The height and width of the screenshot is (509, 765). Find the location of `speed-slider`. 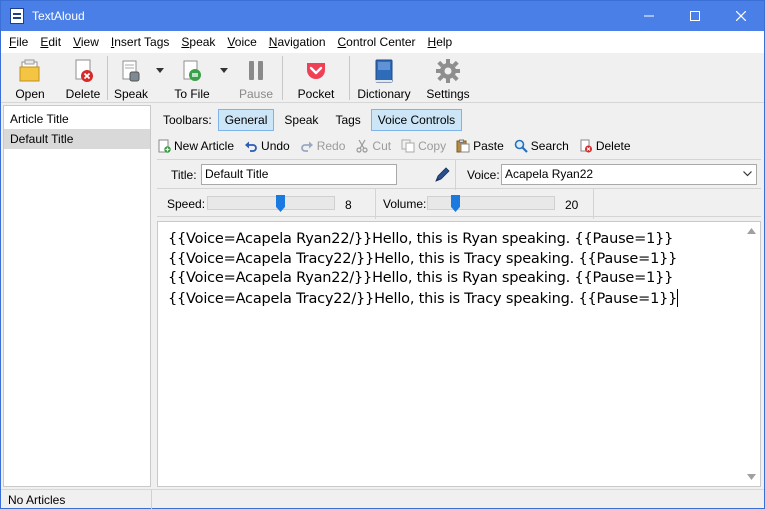

speed-slider is located at coordinates (271, 203).